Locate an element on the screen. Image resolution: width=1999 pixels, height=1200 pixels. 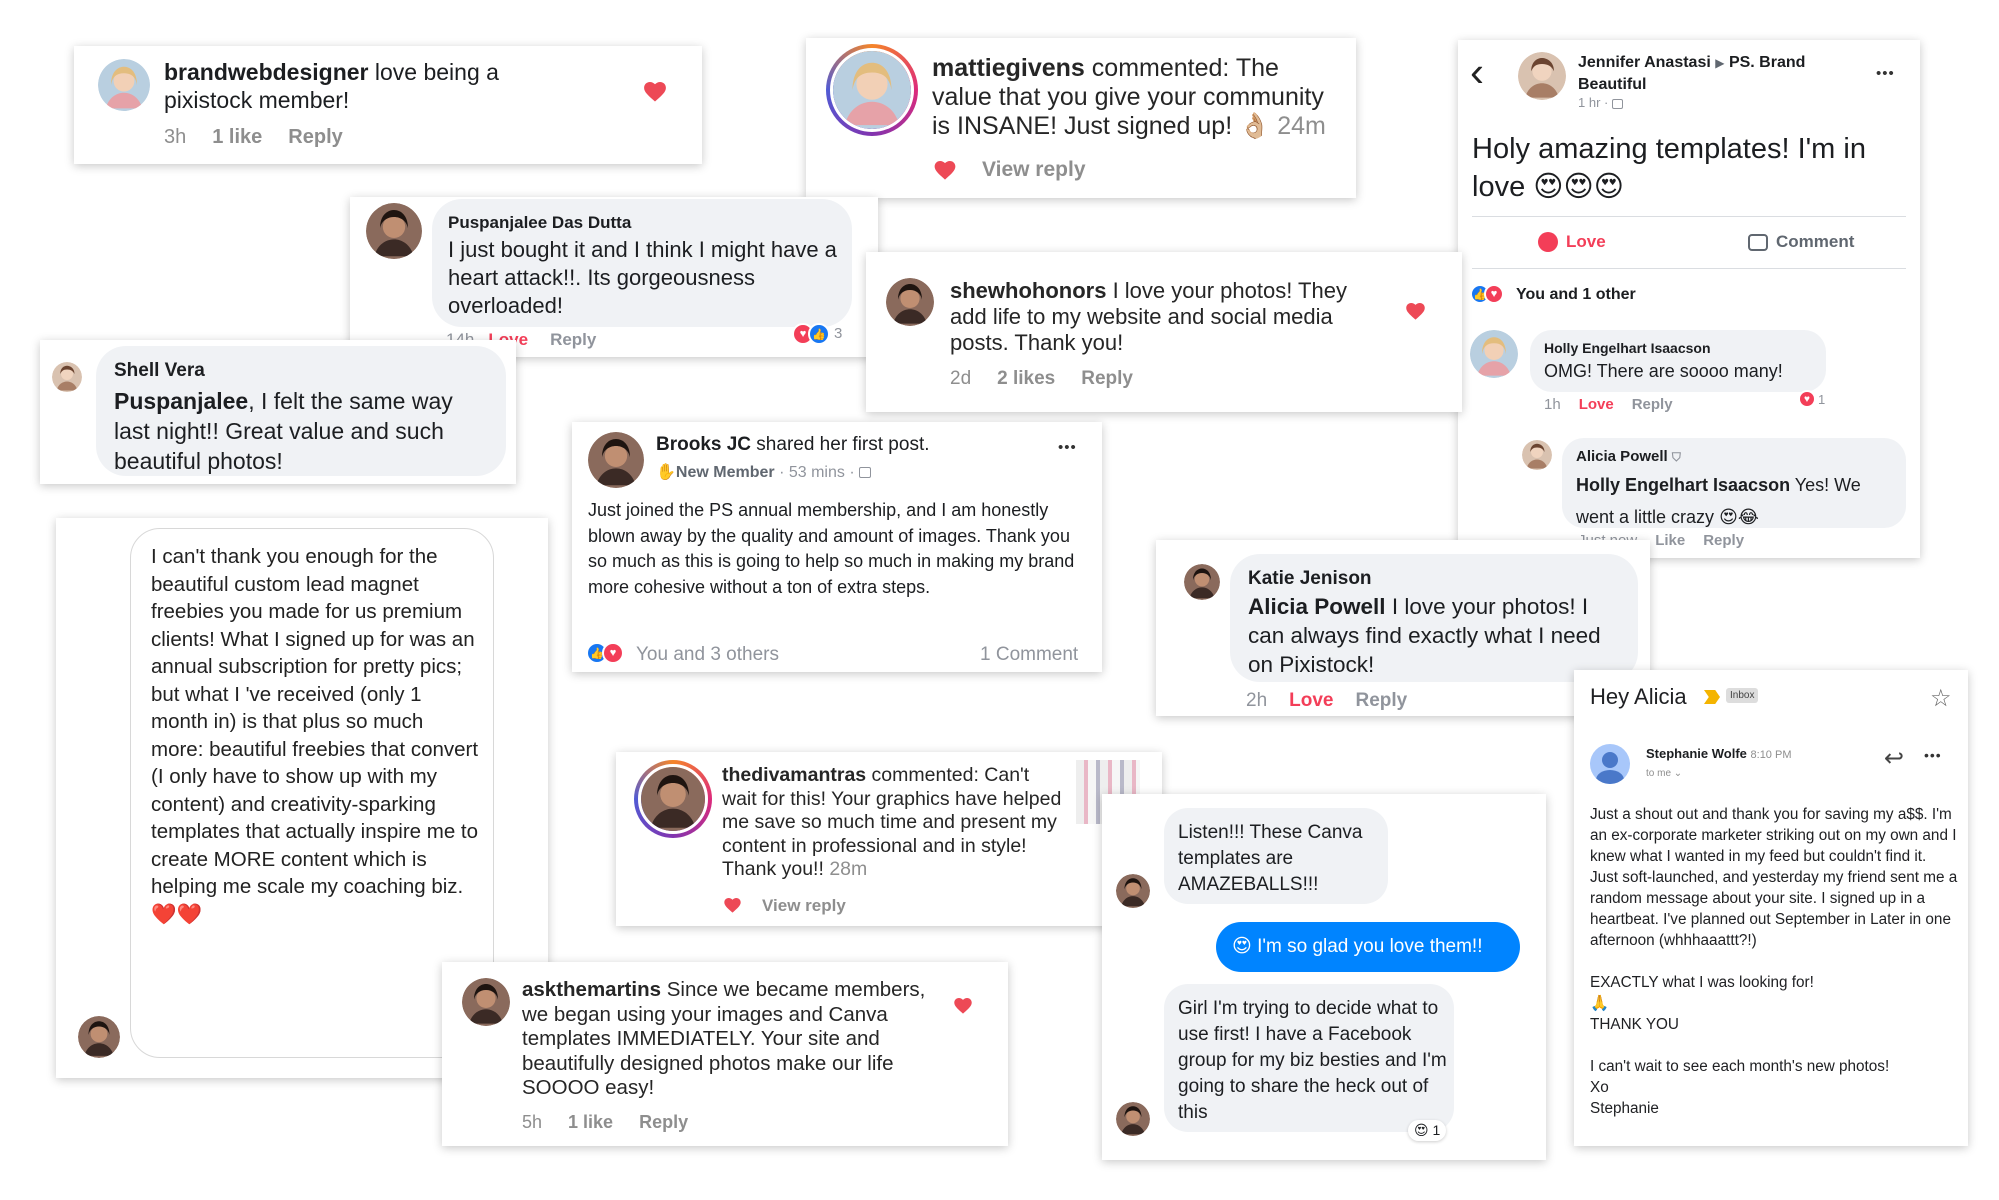
likes-count: 2 likes is located at coordinates (1026, 378).